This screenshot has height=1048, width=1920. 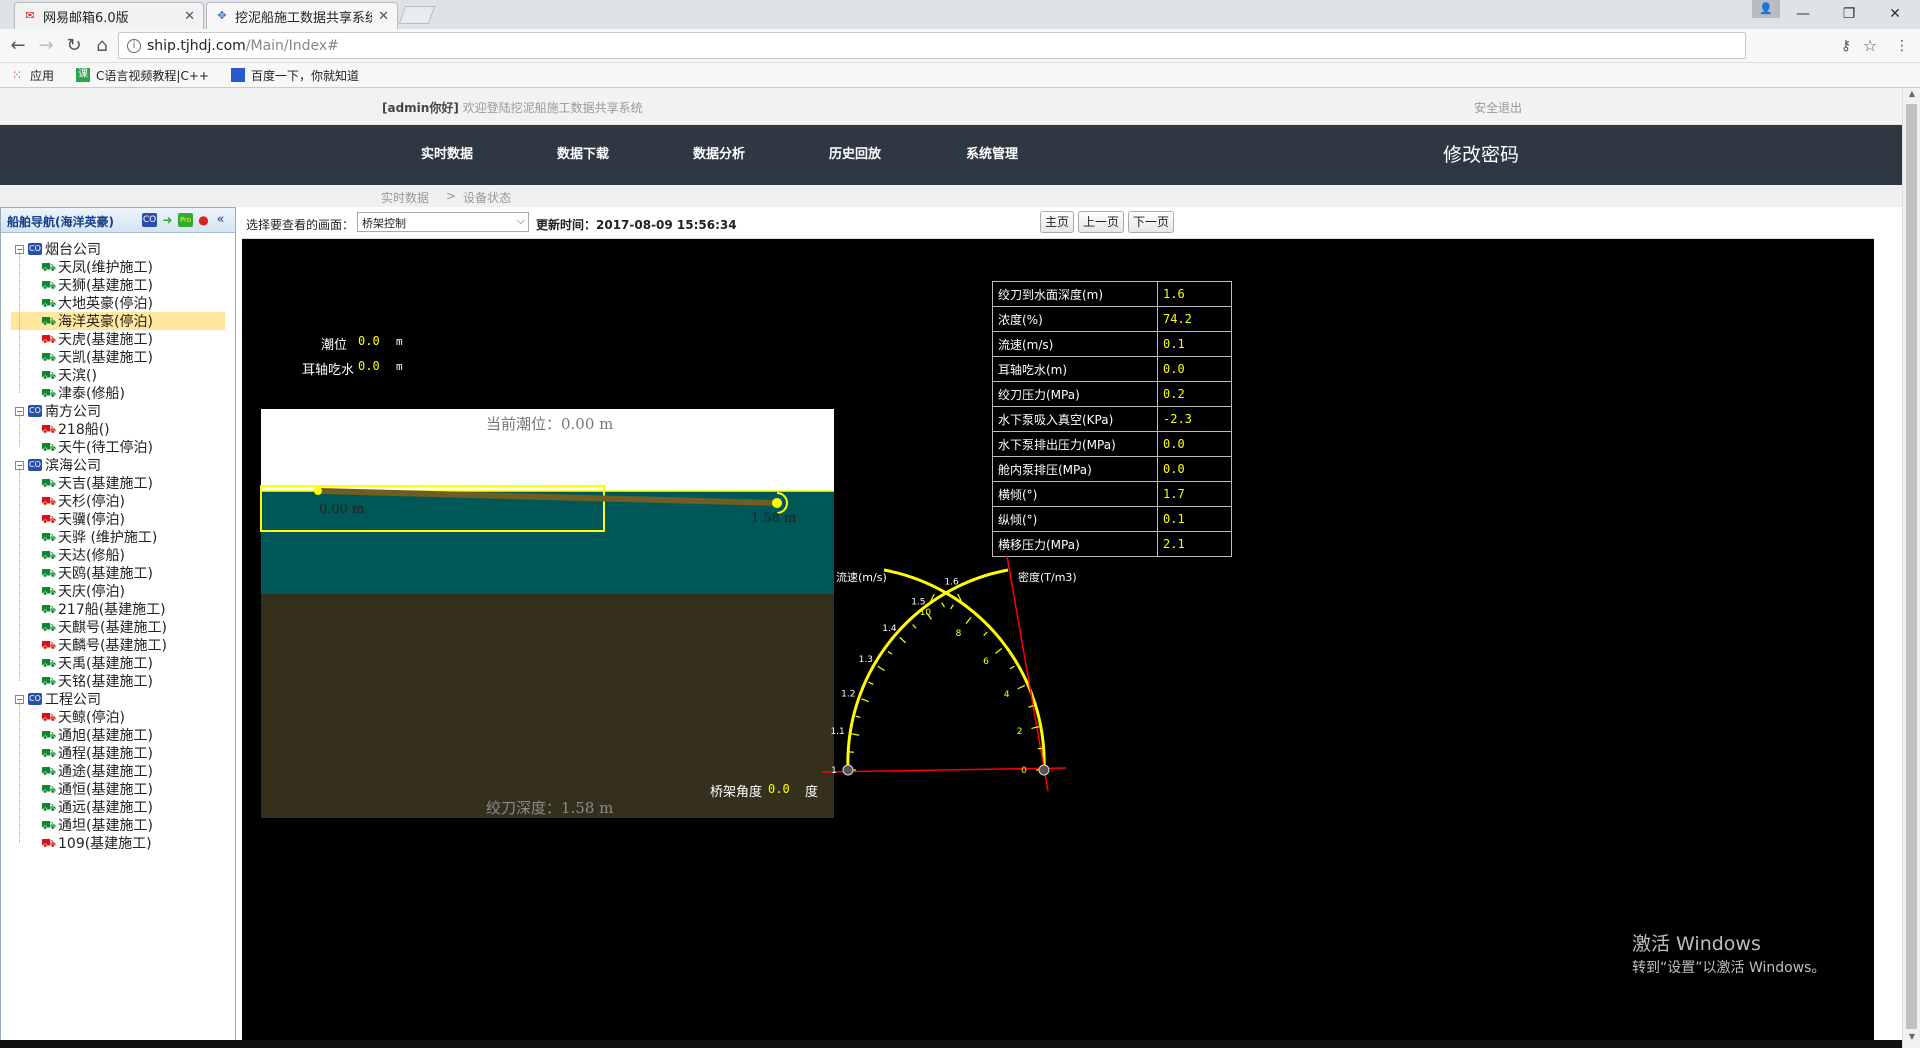 I want to click on tree-ship-item: ⛟ 通恒(基建施工), so click(x=97, y=789).